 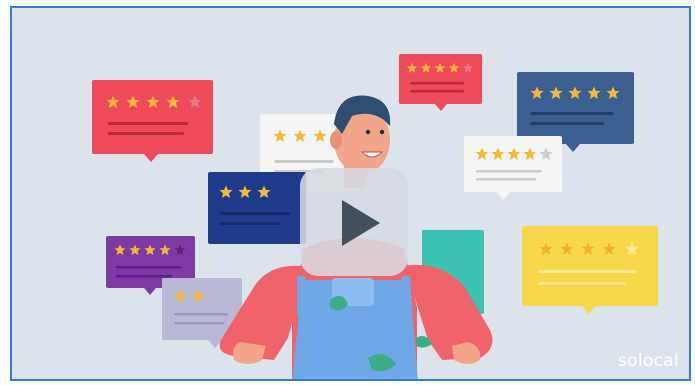 What do you see at coordinates (513, 168) in the screenshot?
I see `review-card-white-right` at bounding box center [513, 168].